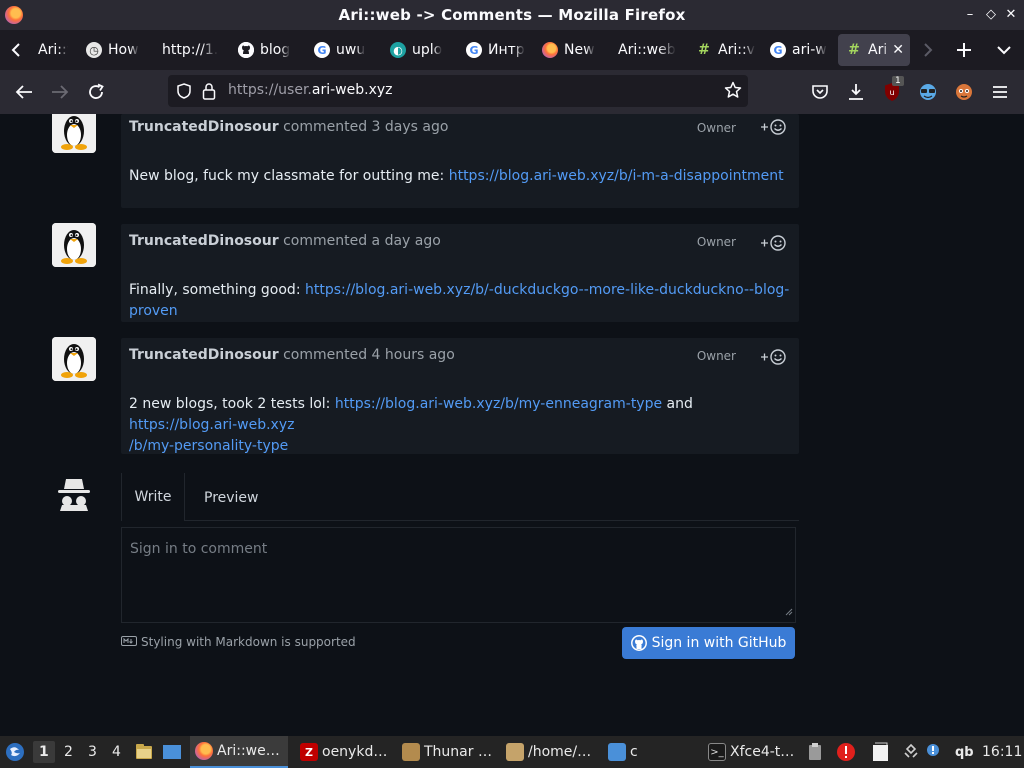  What do you see at coordinates (309, 752) in the screenshot?
I see `filezilla-icon: Z` at bounding box center [309, 752].